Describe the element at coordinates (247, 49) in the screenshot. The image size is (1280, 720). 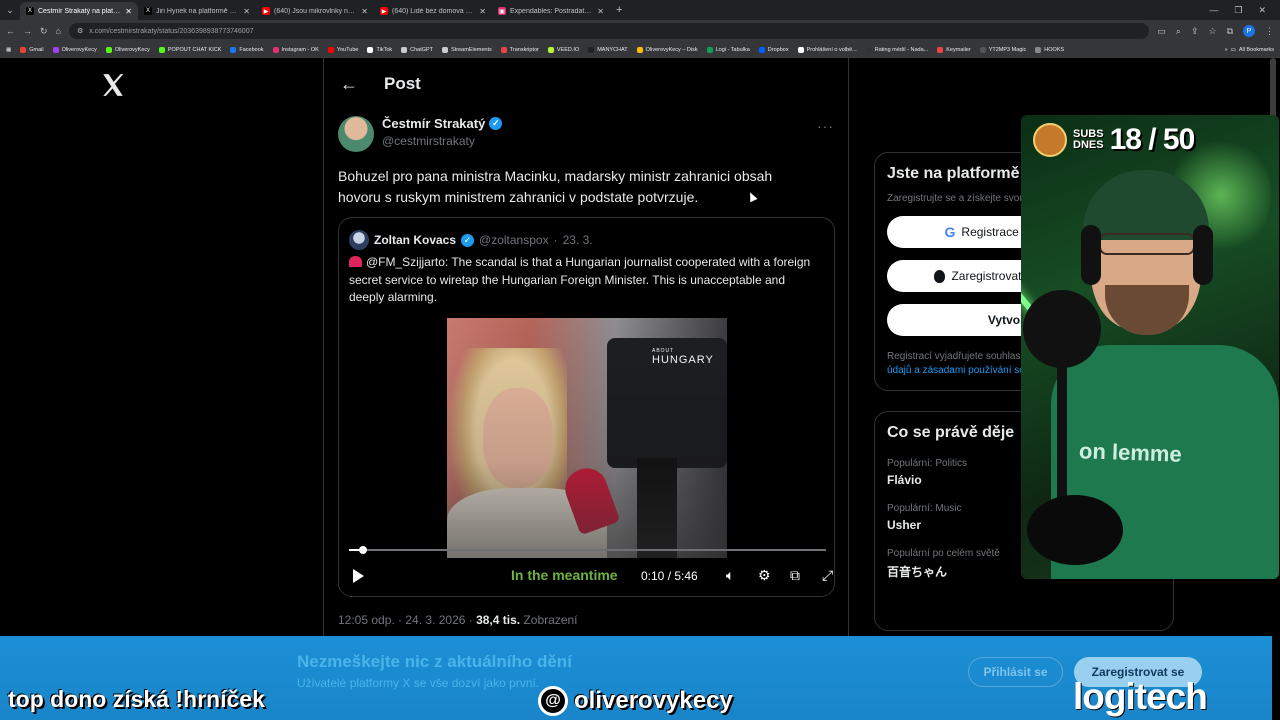
I see `bookmark-item: Facebook` at that location.